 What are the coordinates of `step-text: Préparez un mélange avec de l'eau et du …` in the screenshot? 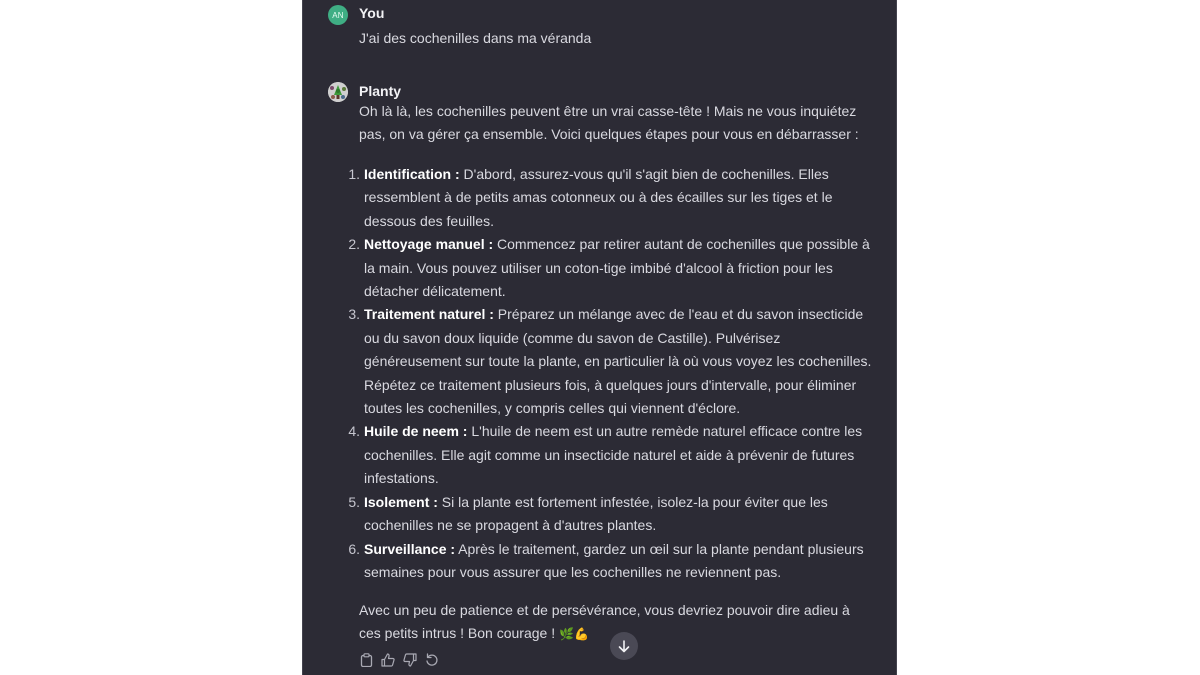 It's located at (618, 361).